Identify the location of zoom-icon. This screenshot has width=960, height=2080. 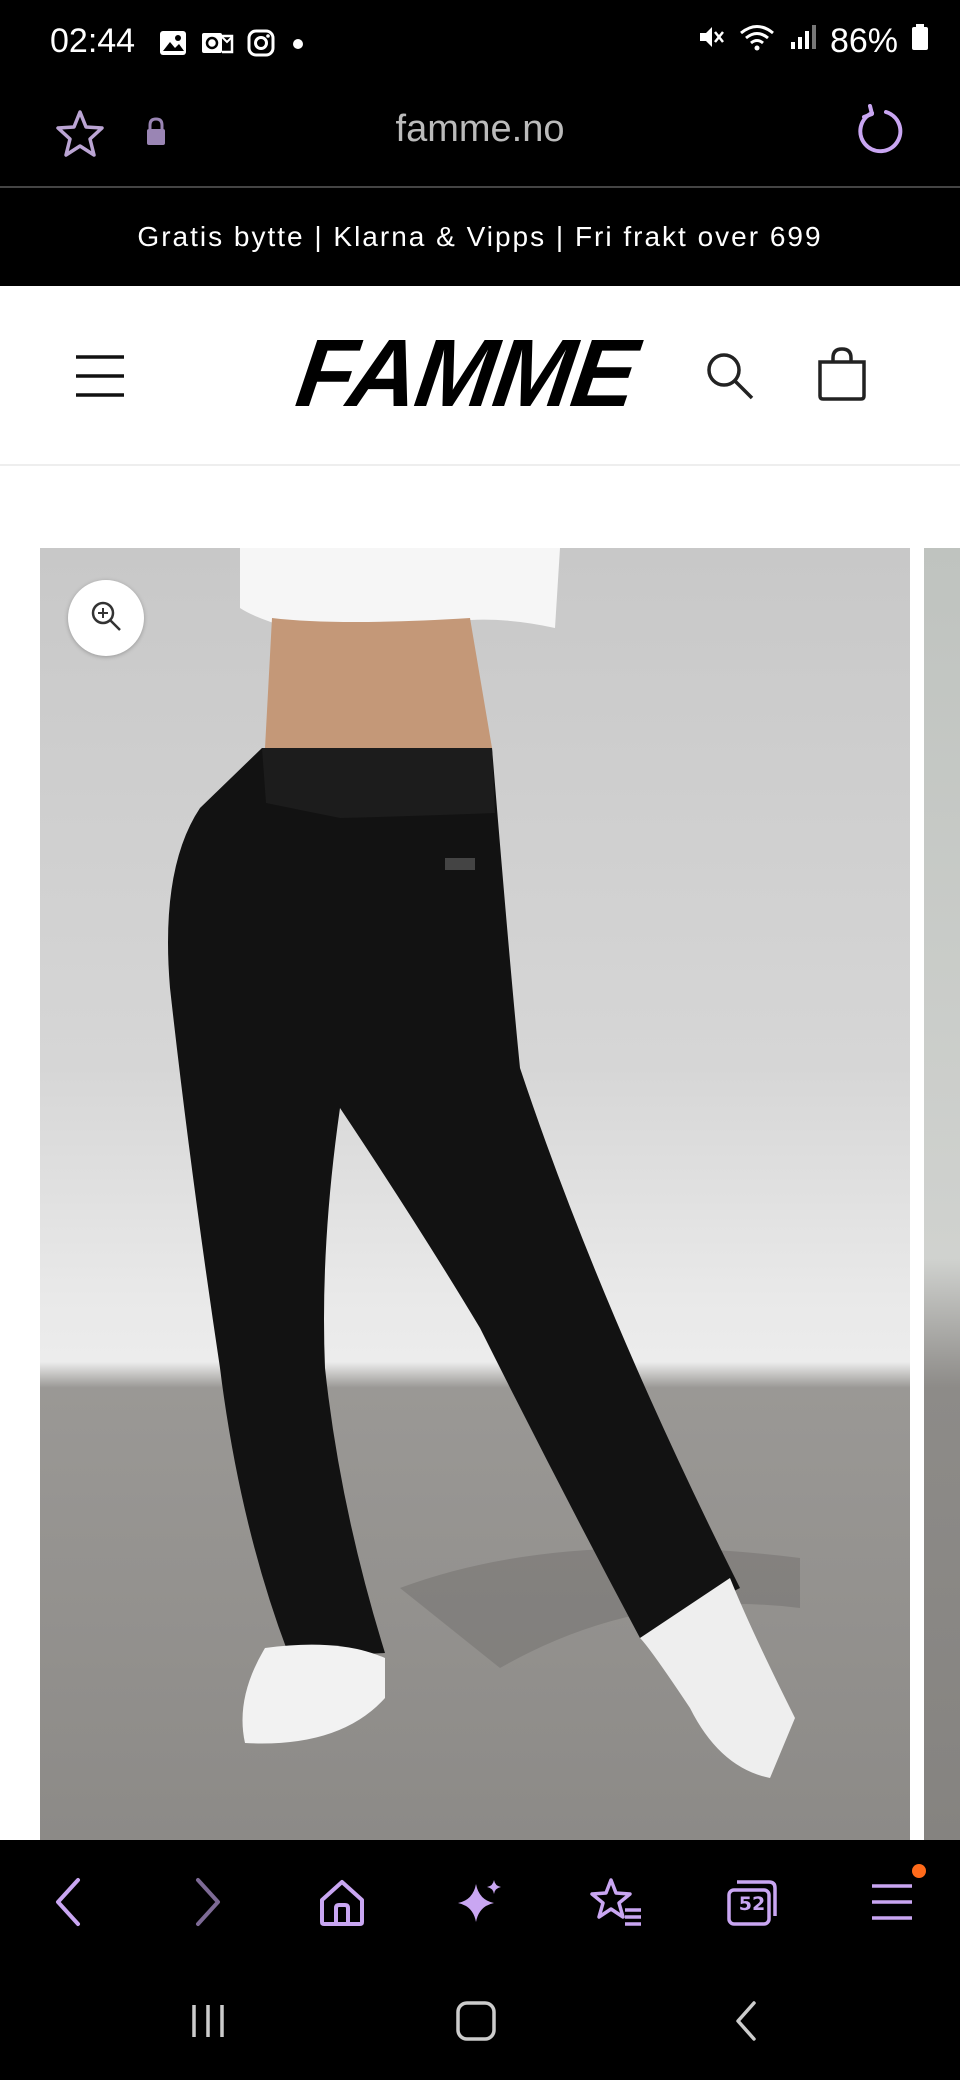
(106, 618).